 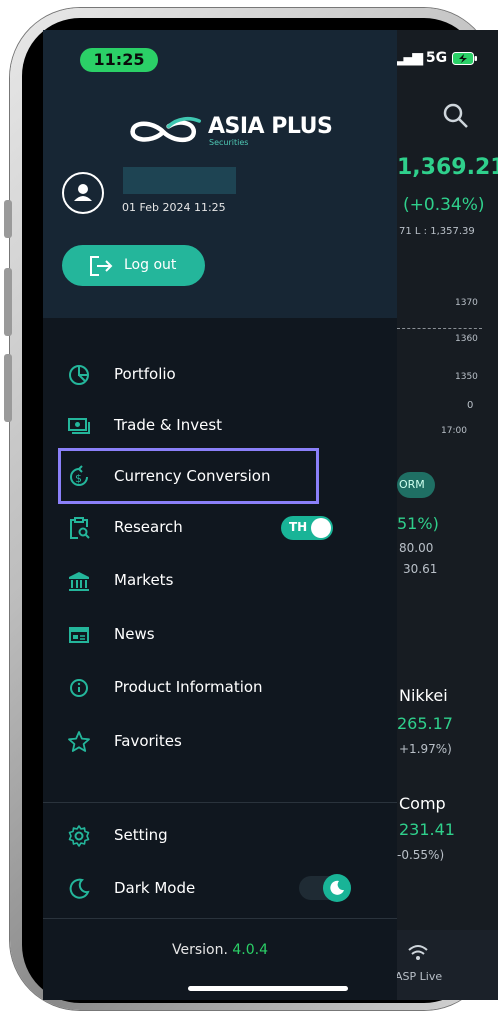 What do you see at coordinates (174, 207) in the screenshot?
I see `login-datetime: 01 Feb 2024 11:25` at bounding box center [174, 207].